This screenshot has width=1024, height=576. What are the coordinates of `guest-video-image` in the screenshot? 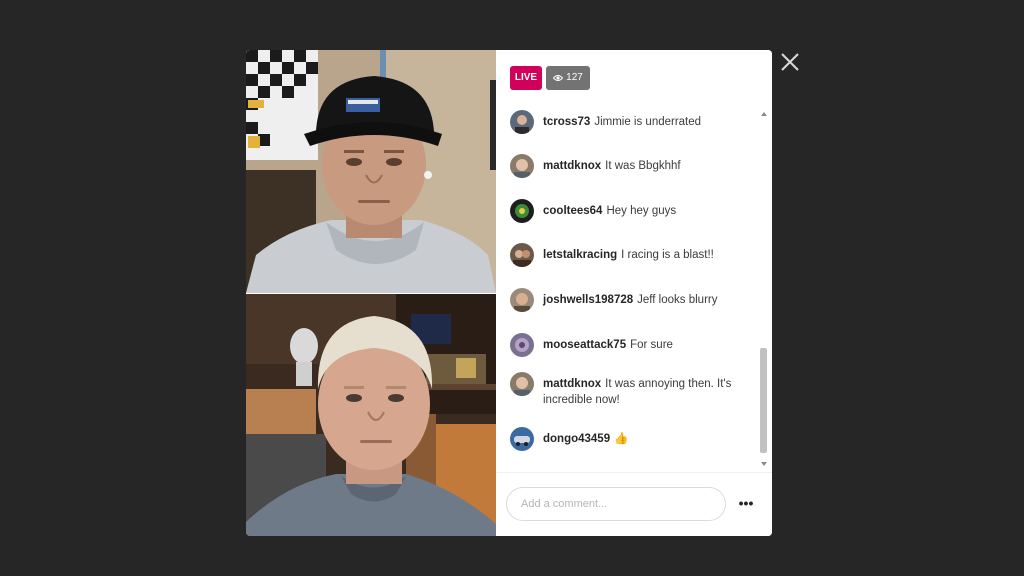 It's located at (371, 415).